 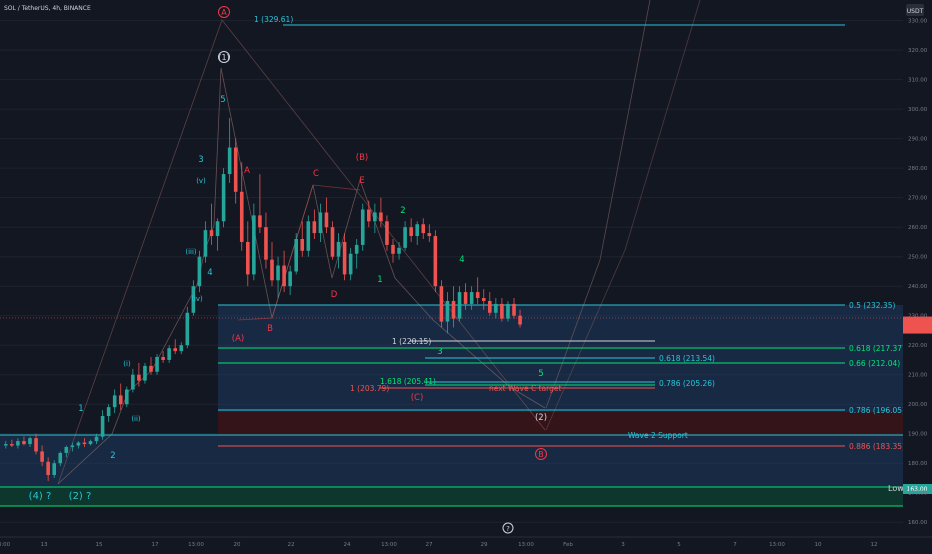 What do you see at coordinates (658, 435) in the screenshot?
I see `label-wave2-support: Wave 2 Support` at bounding box center [658, 435].